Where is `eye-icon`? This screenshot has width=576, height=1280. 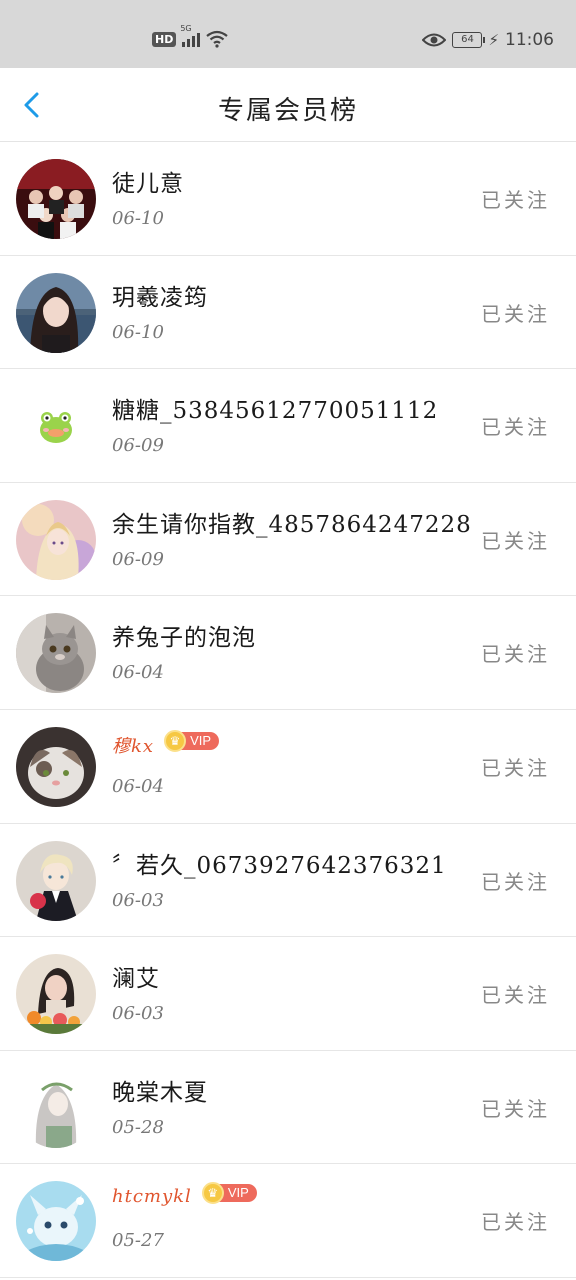
eye-icon is located at coordinates (434, 40).